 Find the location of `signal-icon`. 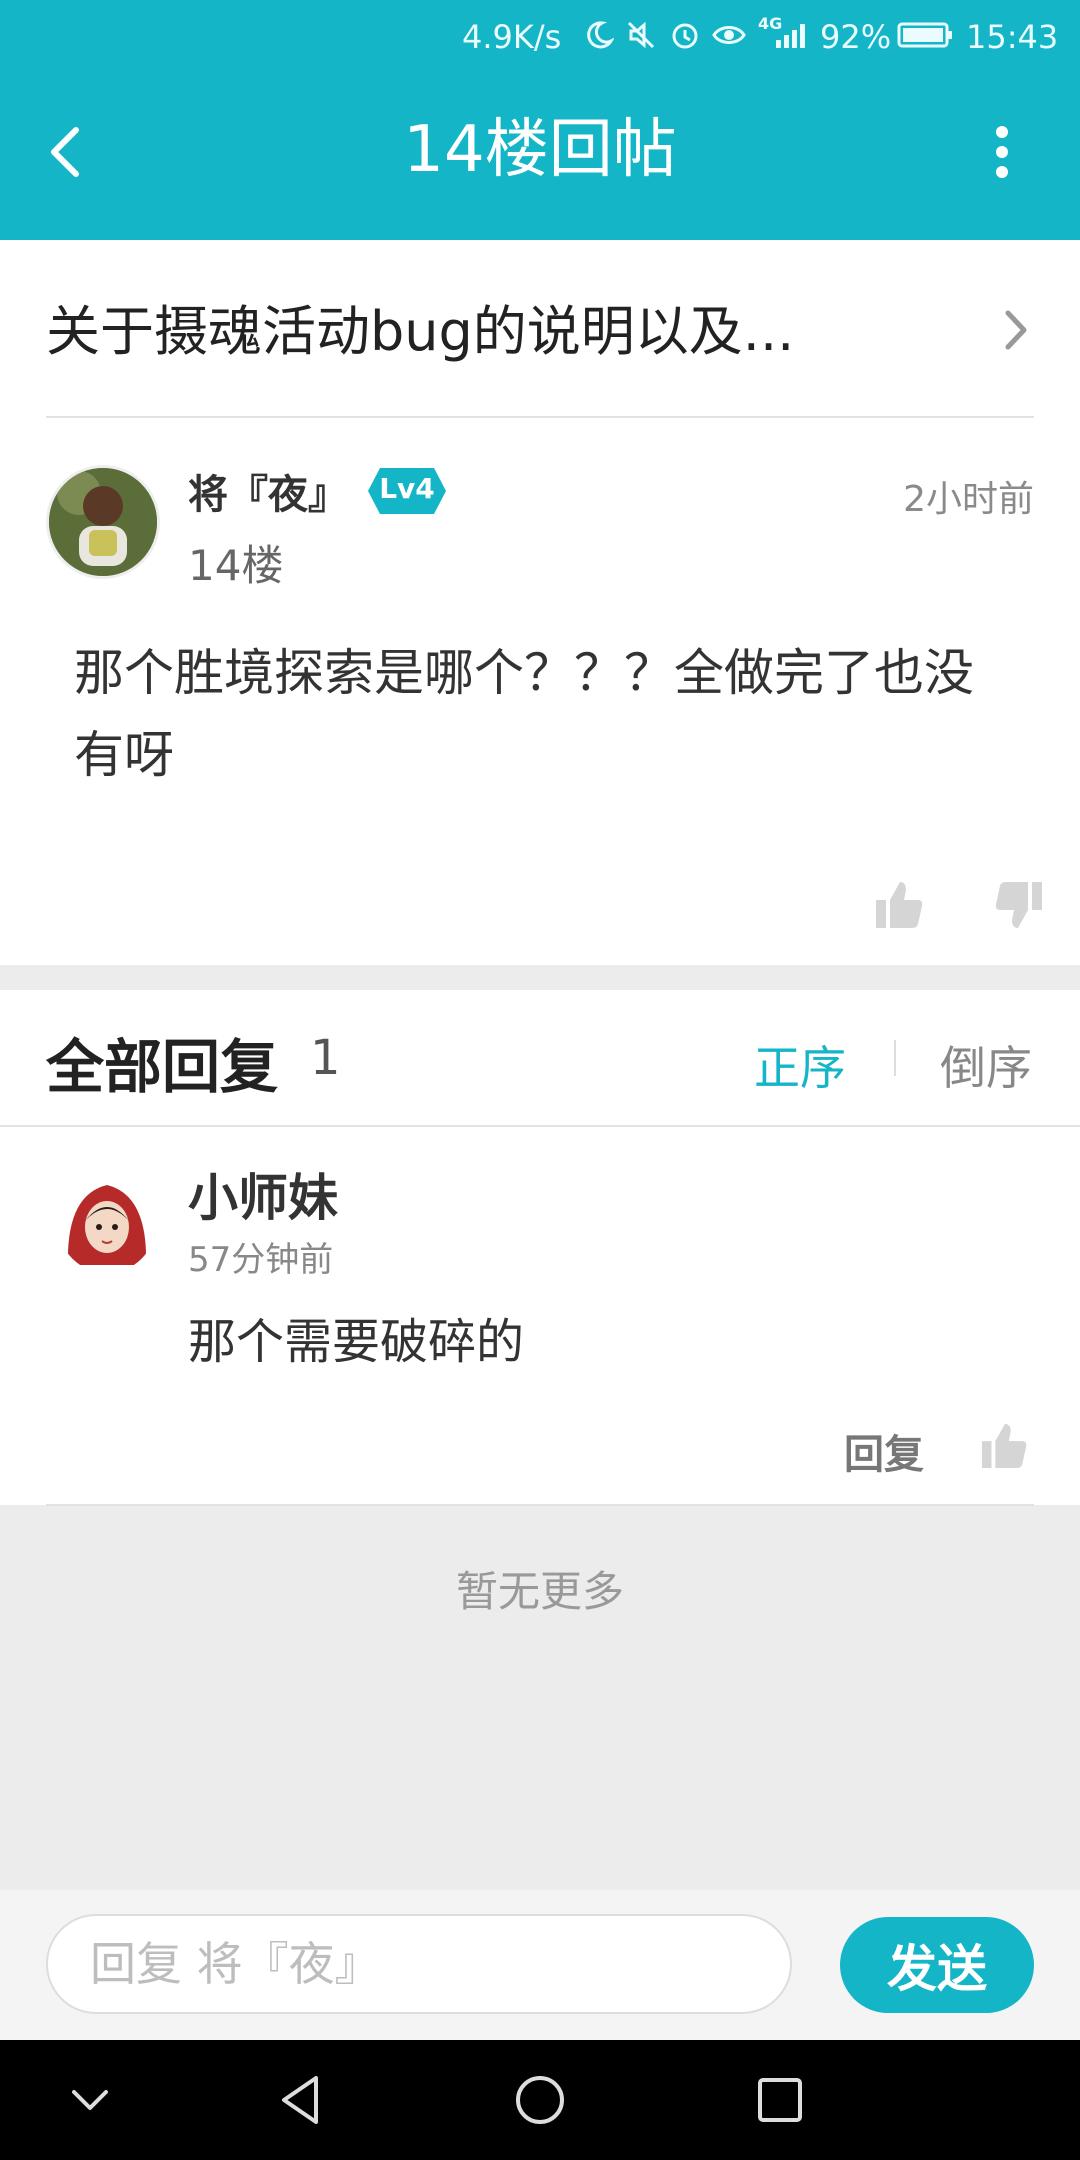

signal-icon is located at coordinates (792, 35).